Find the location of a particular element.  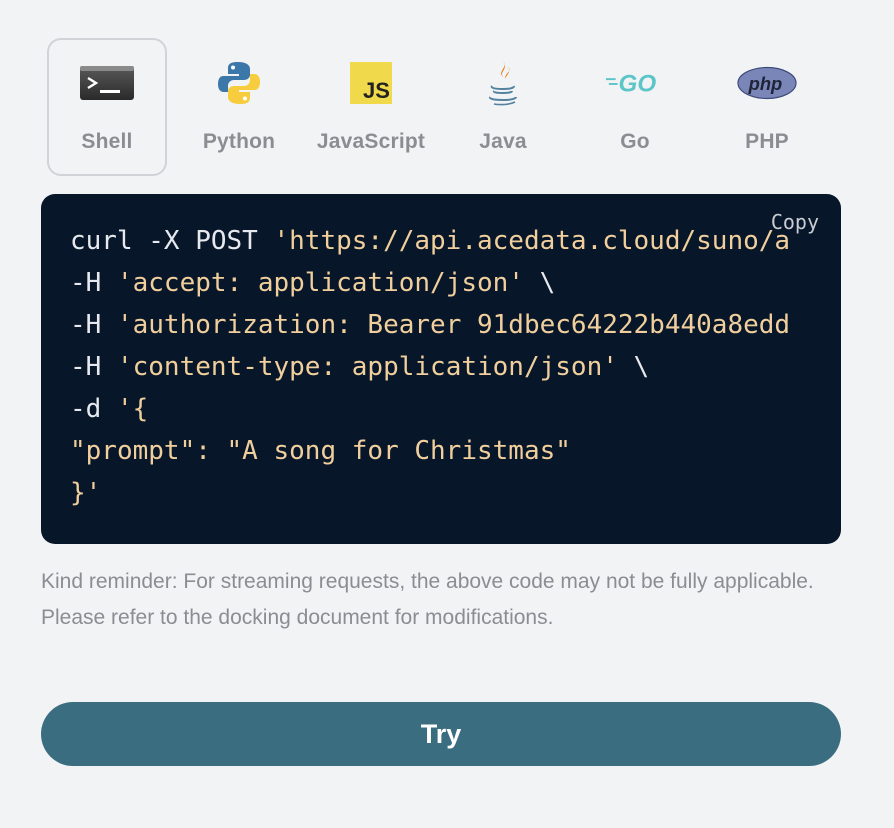

tab-shell: Shell is located at coordinates (107, 107).